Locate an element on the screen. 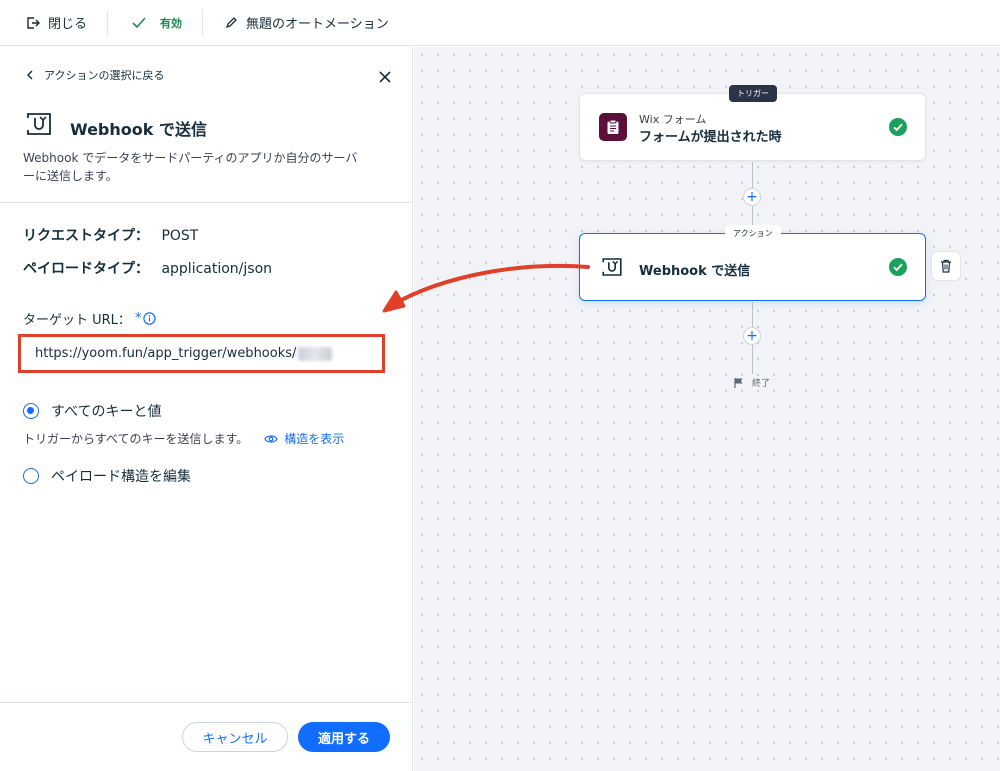 Image resolution: width=1000 pixels, height=771 pixels. close-button: 閉じる is located at coordinates (53, 22).